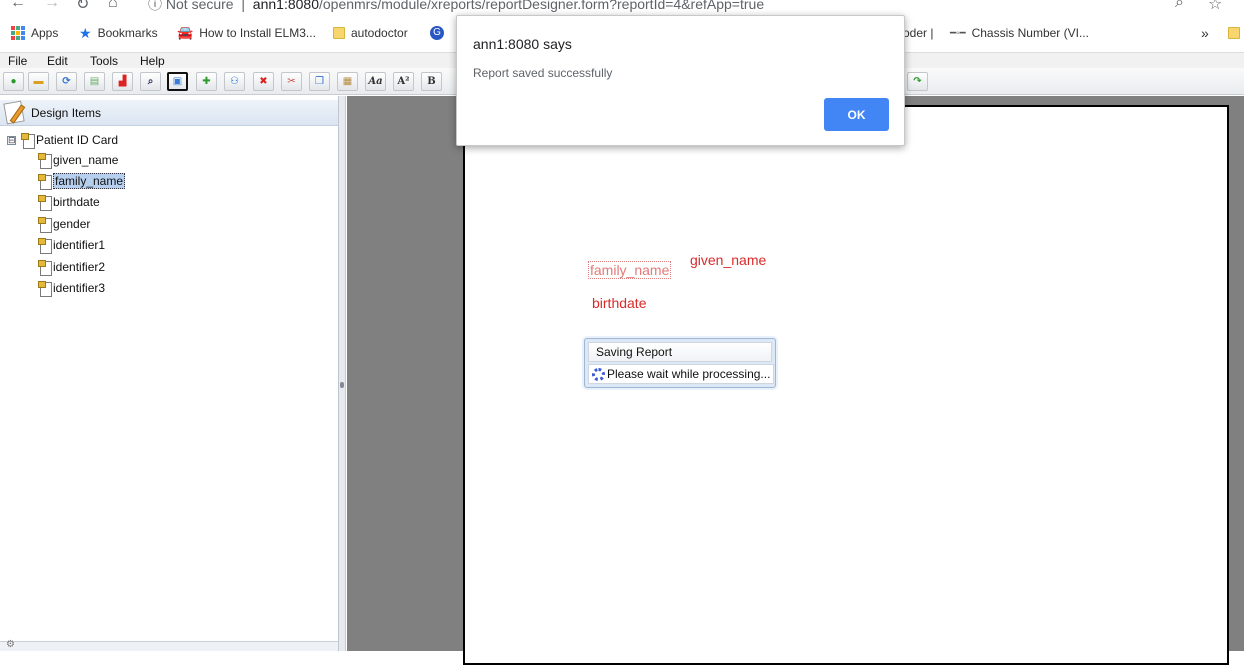  I want to click on forward-icon: →, so click(52, 6).